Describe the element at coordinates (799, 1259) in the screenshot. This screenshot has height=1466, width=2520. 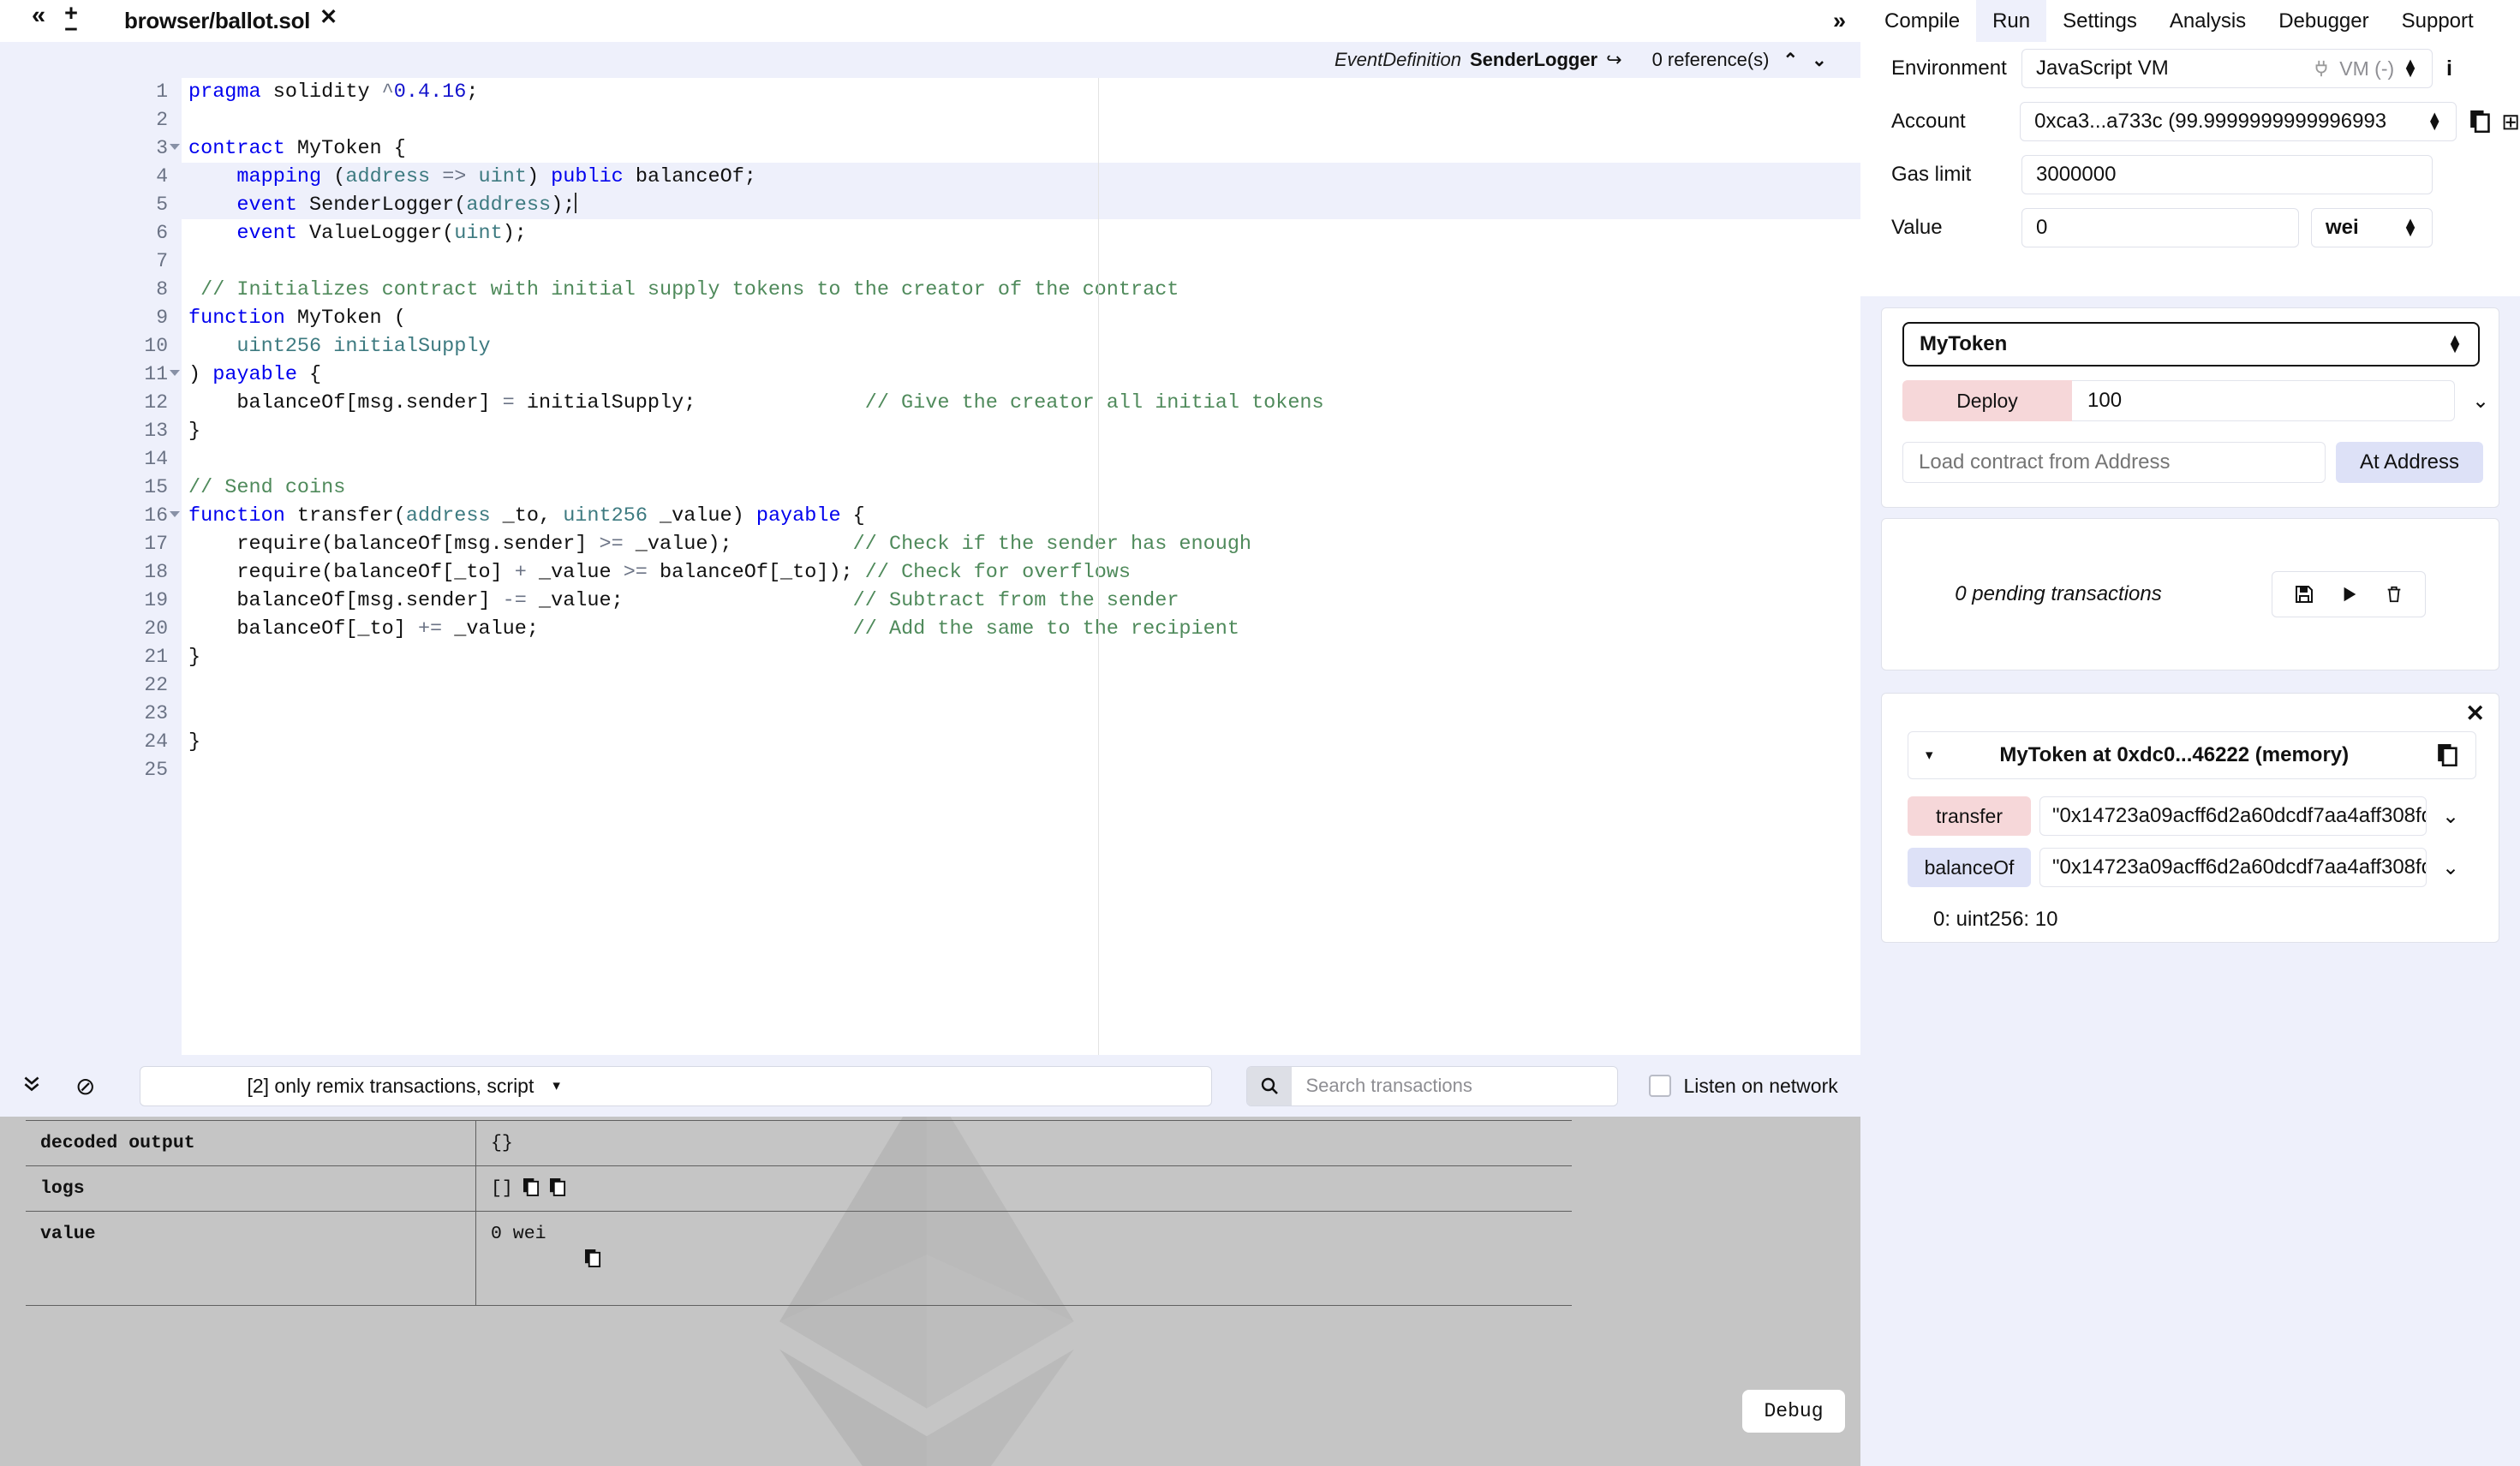
I see `table-row: value 0 wei` at that location.